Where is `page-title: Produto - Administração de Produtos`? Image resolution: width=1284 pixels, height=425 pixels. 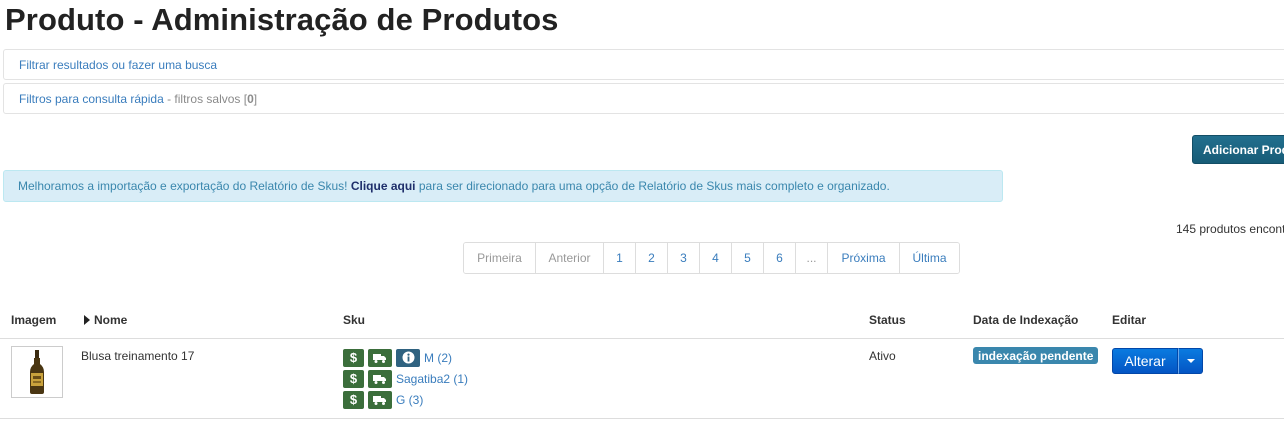 page-title: Produto - Administração de Produtos is located at coordinates (282, 19).